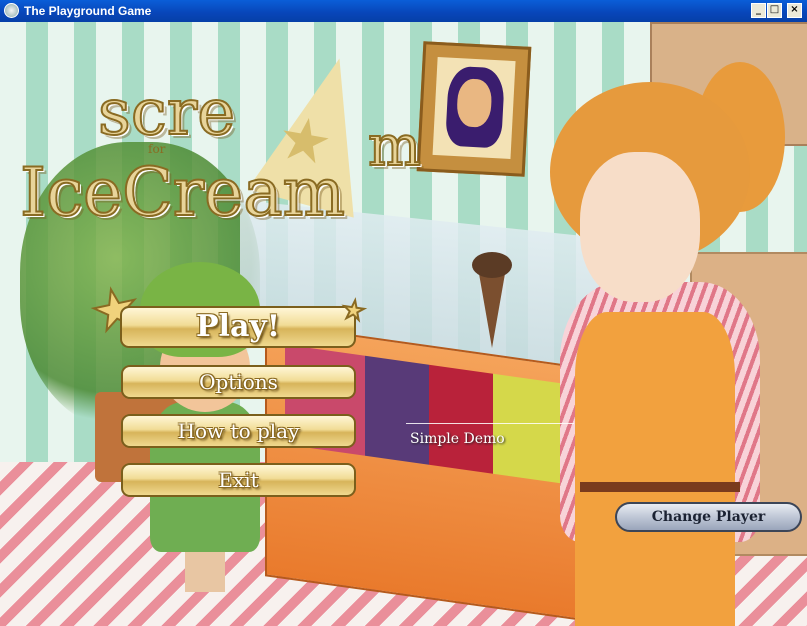 Image resolution: width=807 pixels, height=626 pixels. I want to click on logo-word-m: m, so click(394, 146).